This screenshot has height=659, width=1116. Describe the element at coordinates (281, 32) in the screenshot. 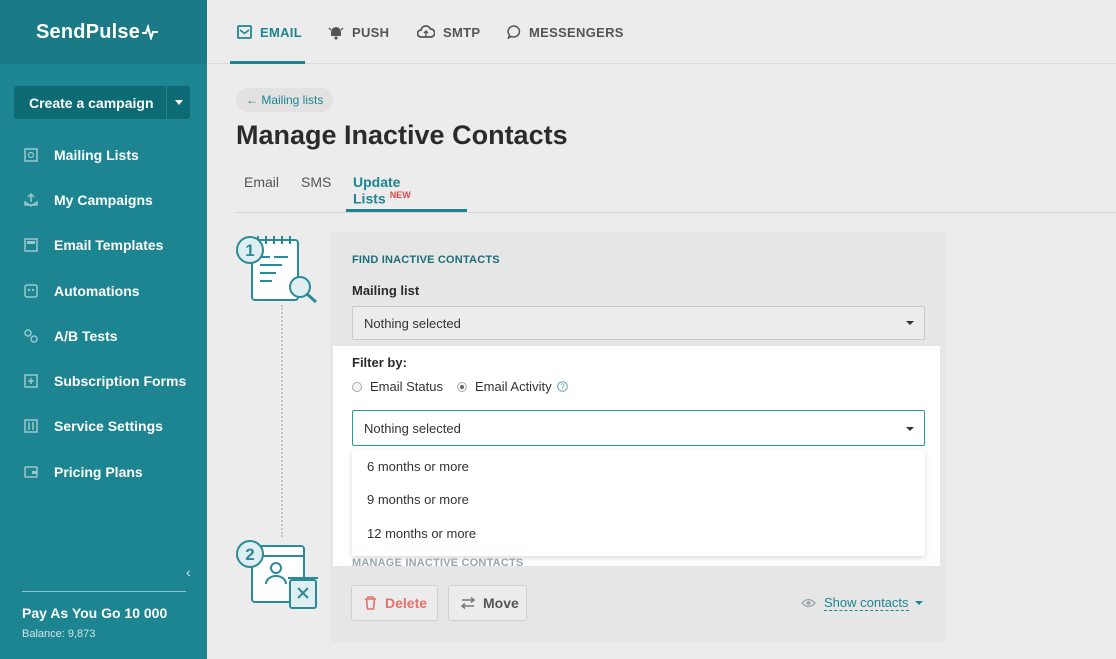

I see `tab-label: EMAIL` at that location.